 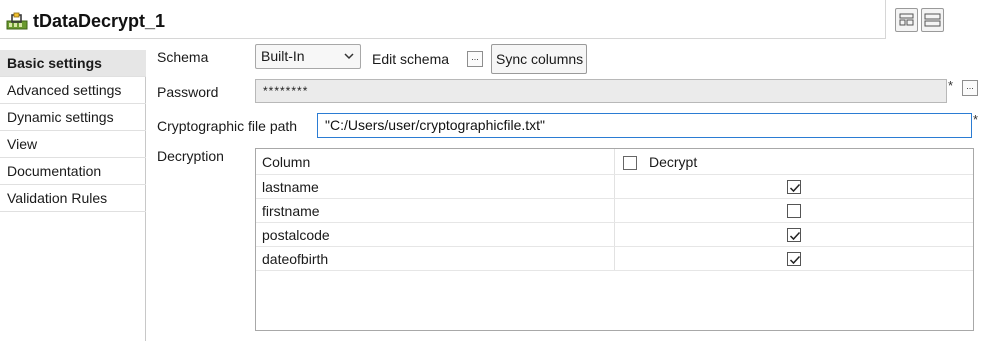 What do you see at coordinates (227, 126) in the screenshot?
I see `crypto-file-path-label: Cryptographic file path` at bounding box center [227, 126].